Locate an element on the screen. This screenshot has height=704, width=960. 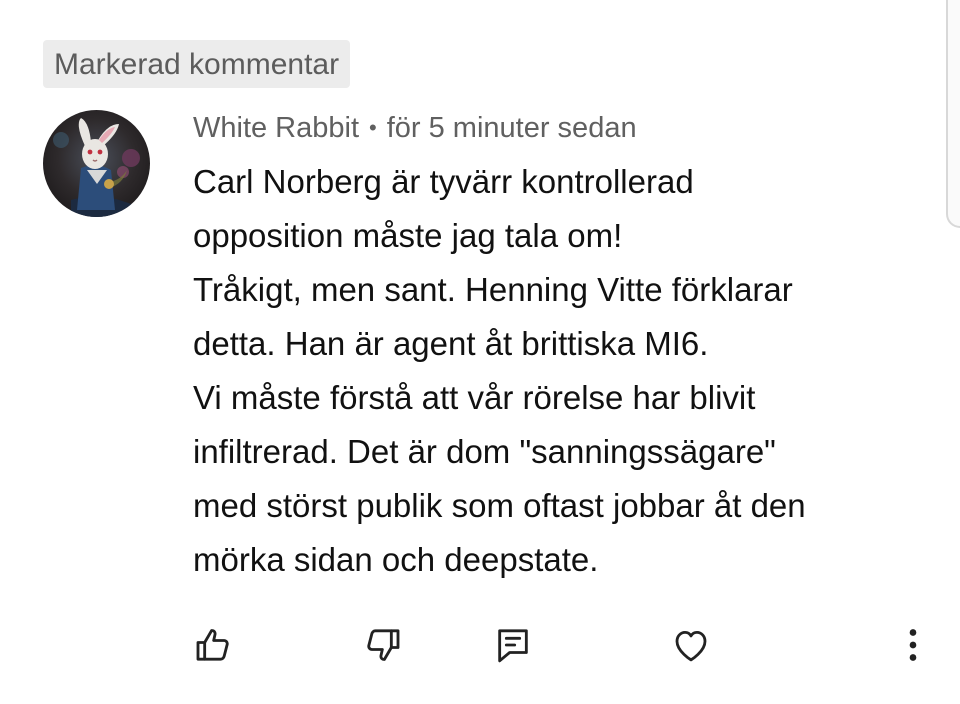
heart-button is located at coordinates (691, 645).